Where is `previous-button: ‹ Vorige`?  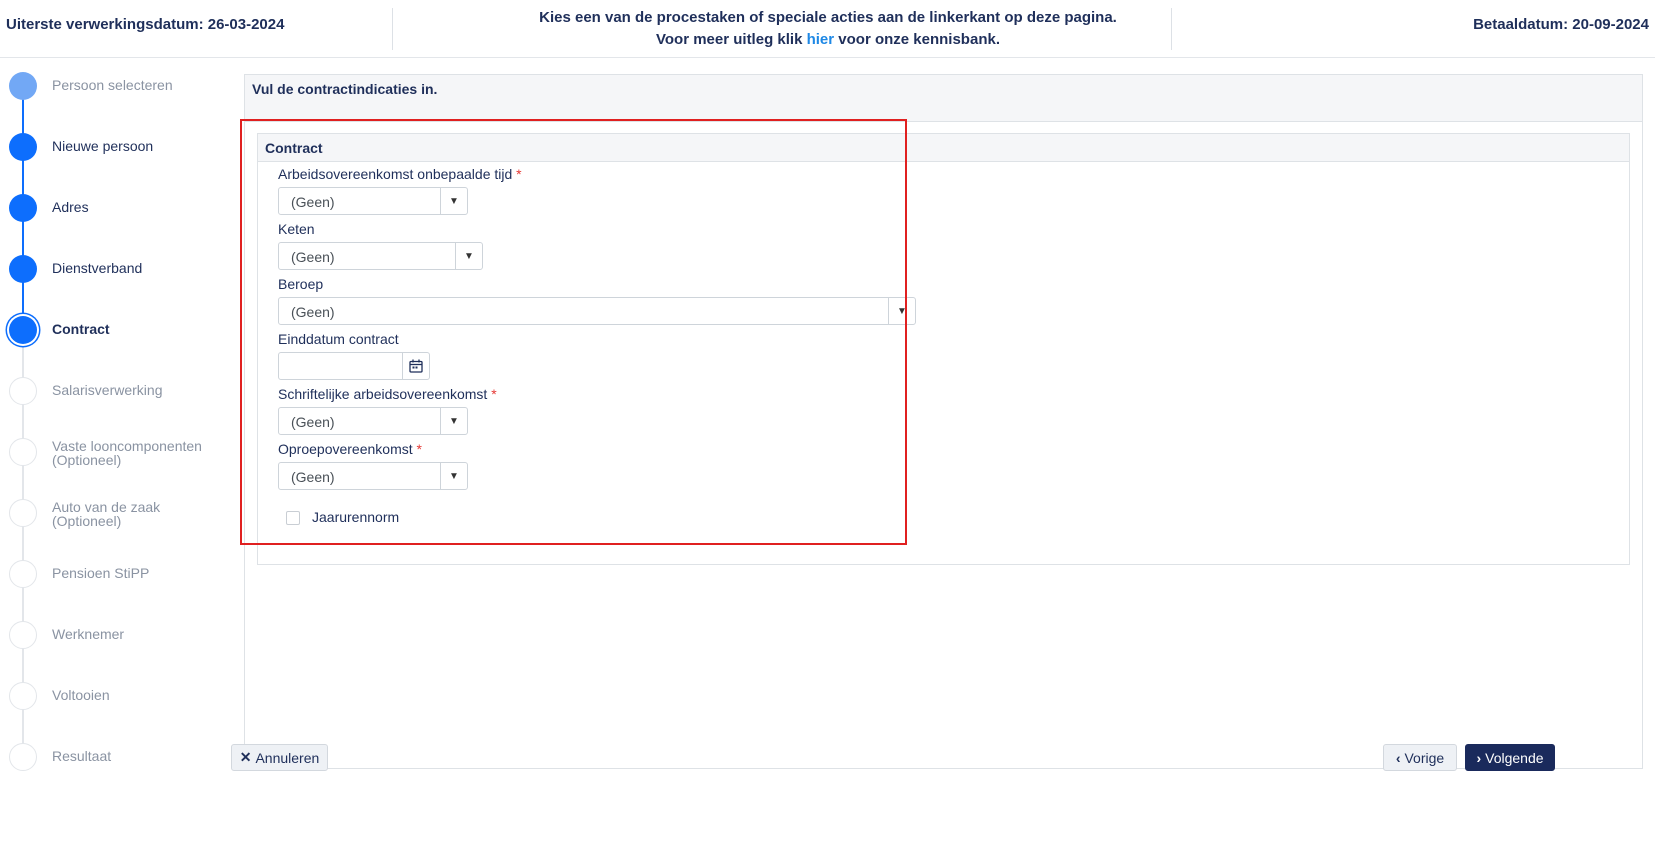 previous-button: ‹ Vorige is located at coordinates (1420, 757).